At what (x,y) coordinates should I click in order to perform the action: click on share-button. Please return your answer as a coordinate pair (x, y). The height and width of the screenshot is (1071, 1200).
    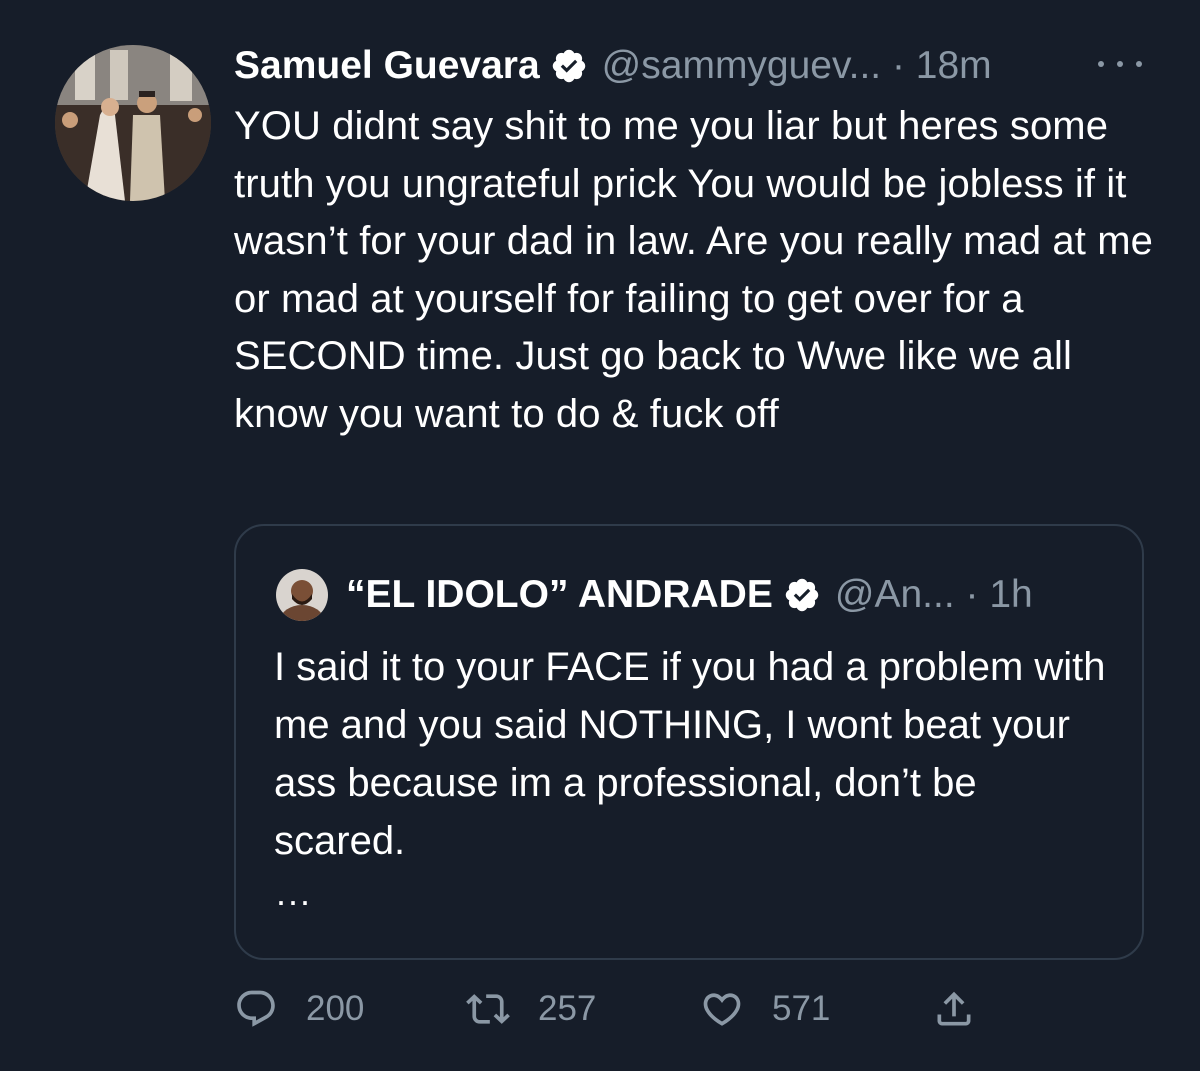
    Looking at the image, I should click on (954, 1009).